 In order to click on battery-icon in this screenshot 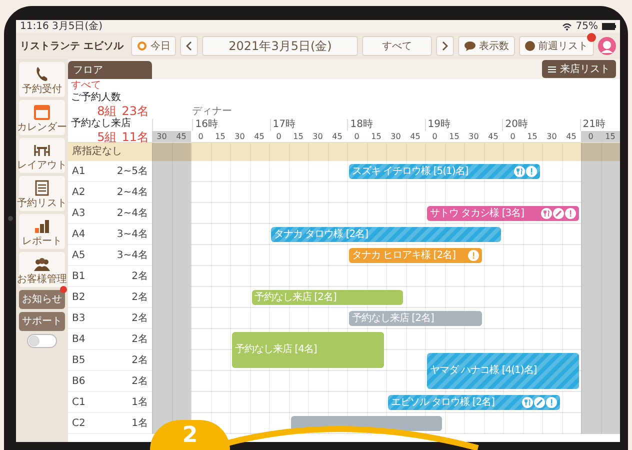, I will do `click(609, 26)`.